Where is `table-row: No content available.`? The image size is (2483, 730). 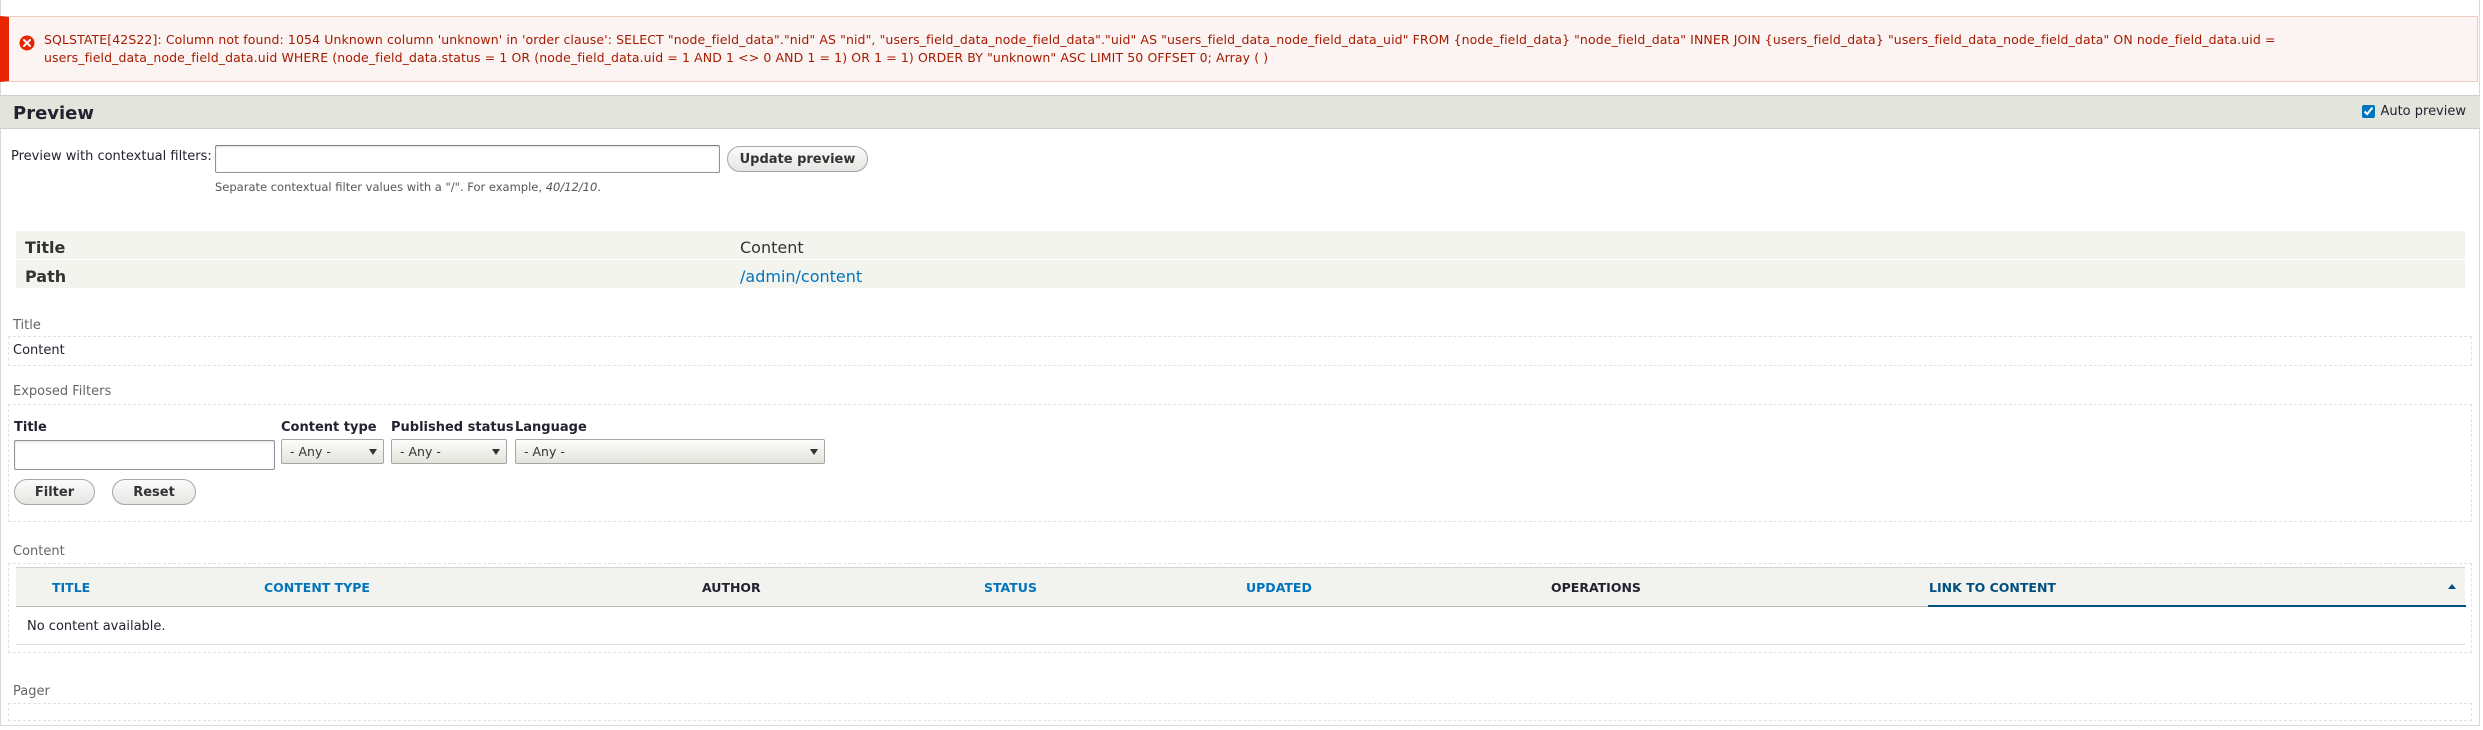
table-row: No content available. is located at coordinates (1240, 626).